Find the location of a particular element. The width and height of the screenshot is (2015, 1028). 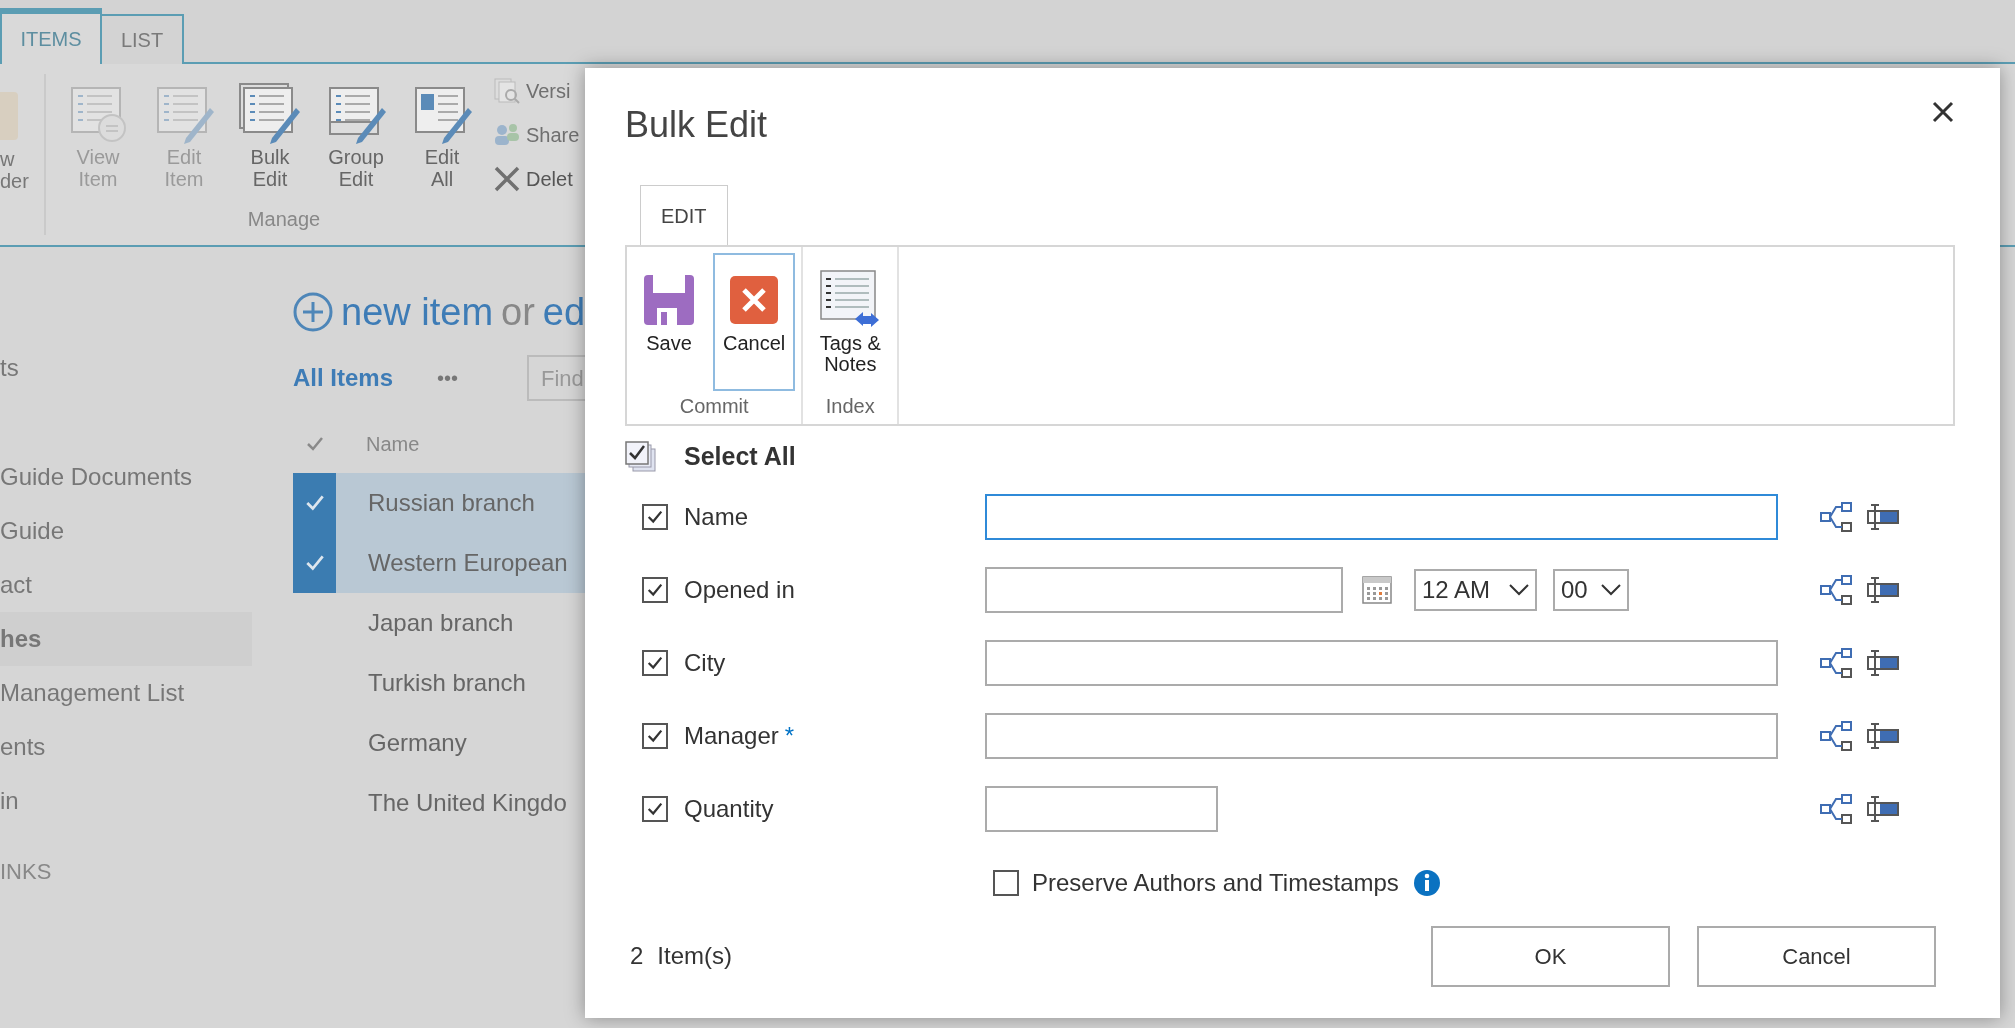

dialog-title: Bulk Edit is located at coordinates (696, 125).